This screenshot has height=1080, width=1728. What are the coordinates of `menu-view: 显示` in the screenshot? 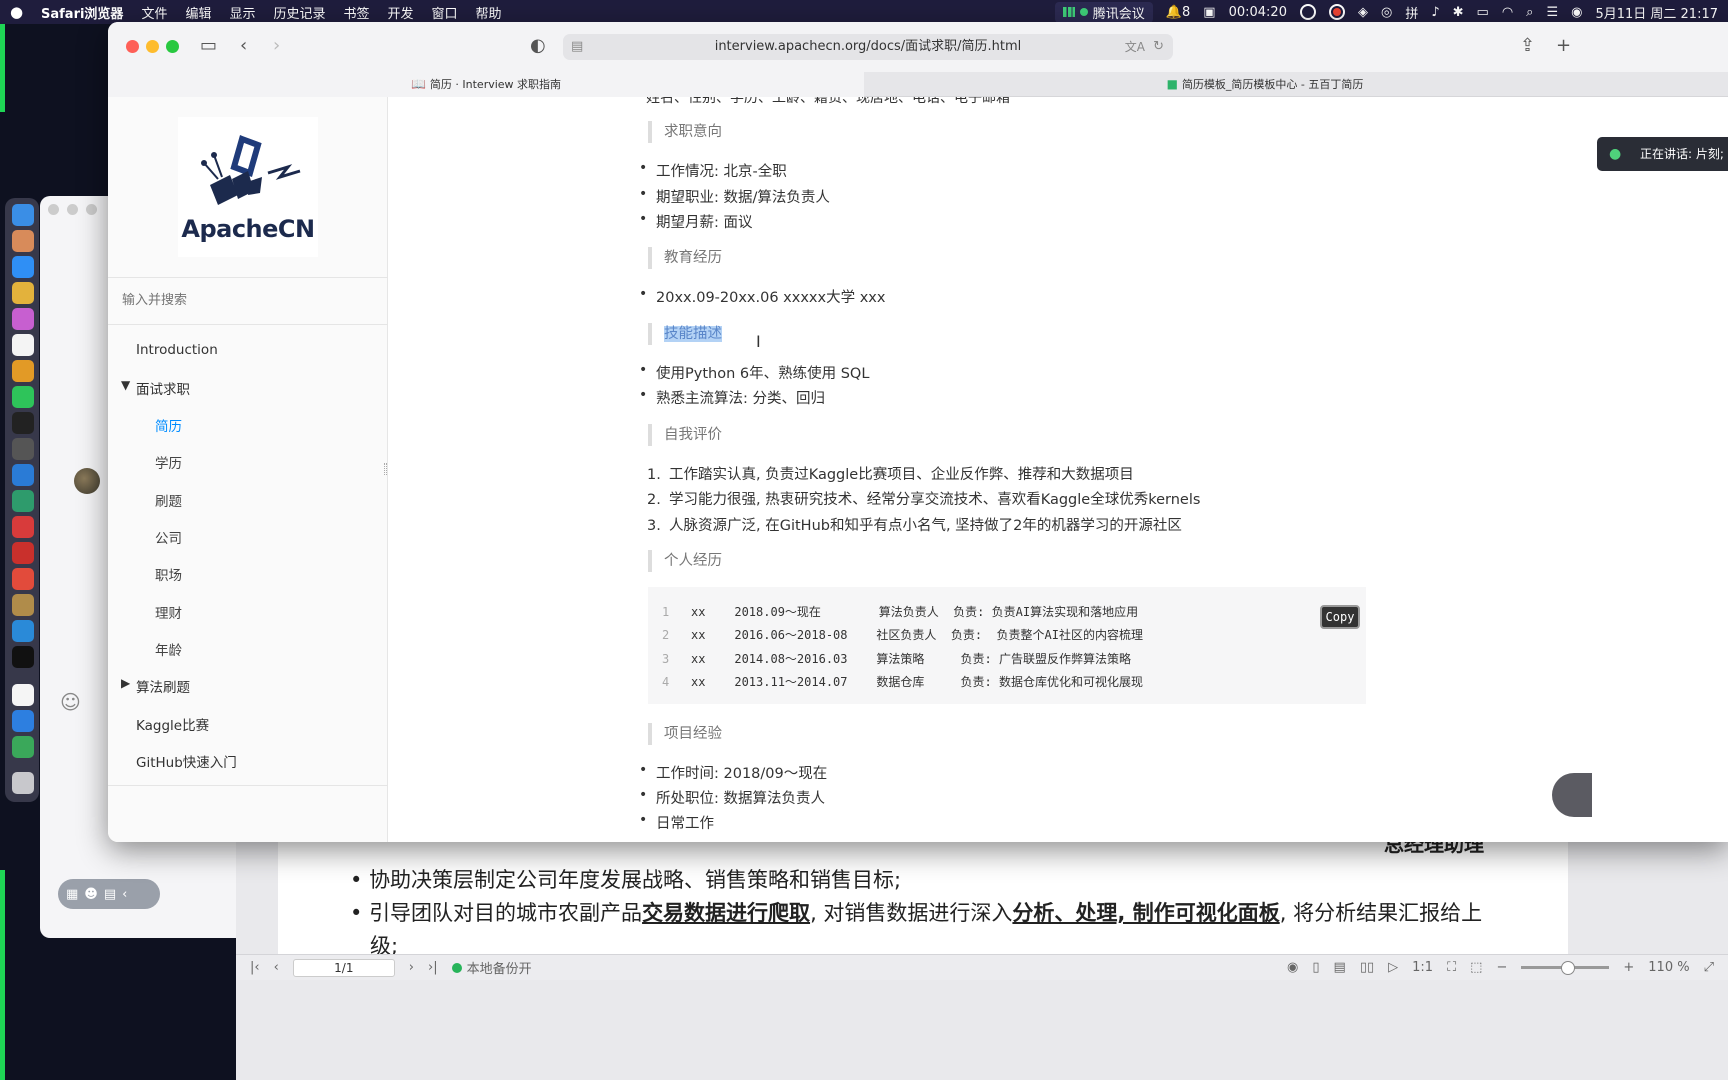 It's located at (242, 12).